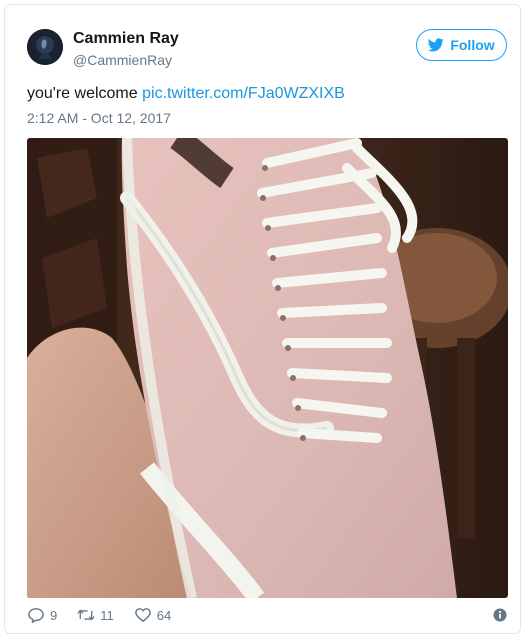 The height and width of the screenshot is (640, 527). What do you see at coordinates (472, 45) in the screenshot?
I see `follow-label: Follow` at bounding box center [472, 45].